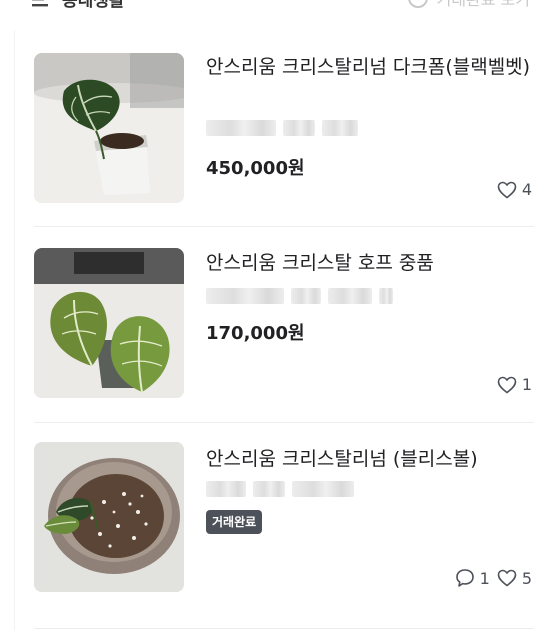  I want to click on top-right-group: 거래완료 보기, so click(468, 5).